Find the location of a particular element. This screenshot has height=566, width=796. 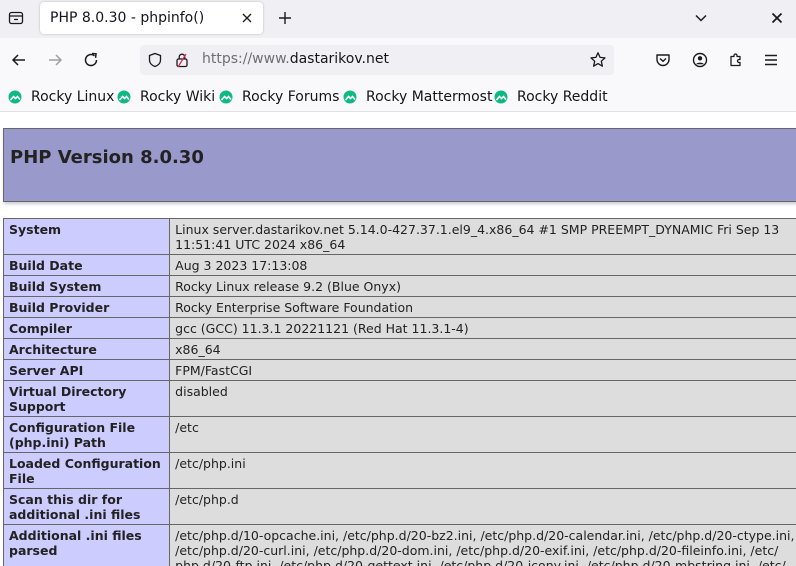

row-key: Server API is located at coordinates (86, 370).